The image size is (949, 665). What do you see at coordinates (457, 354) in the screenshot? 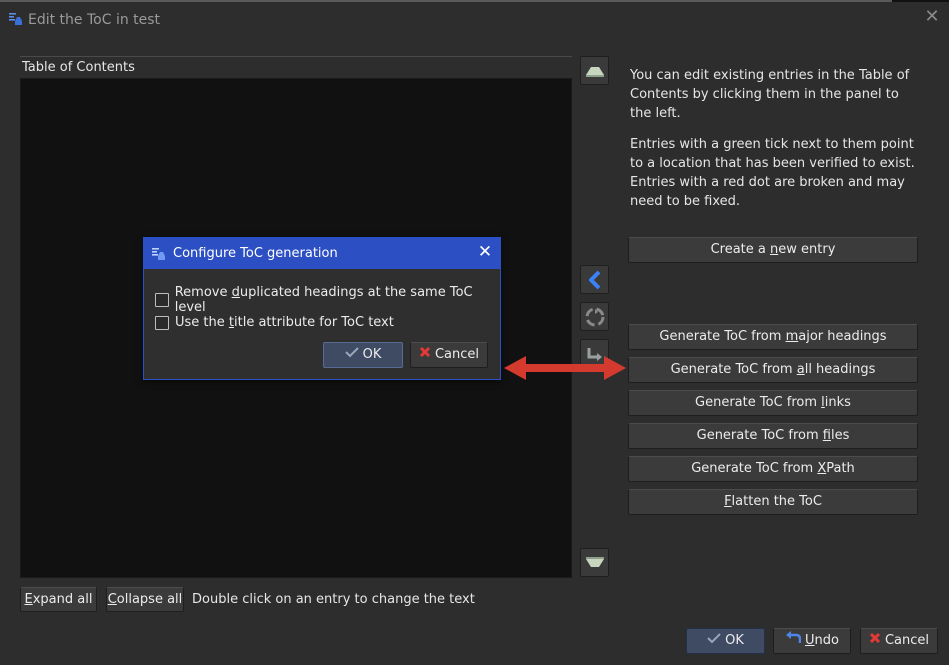
I see `dialog-cancel-label: Cancel` at bounding box center [457, 354].